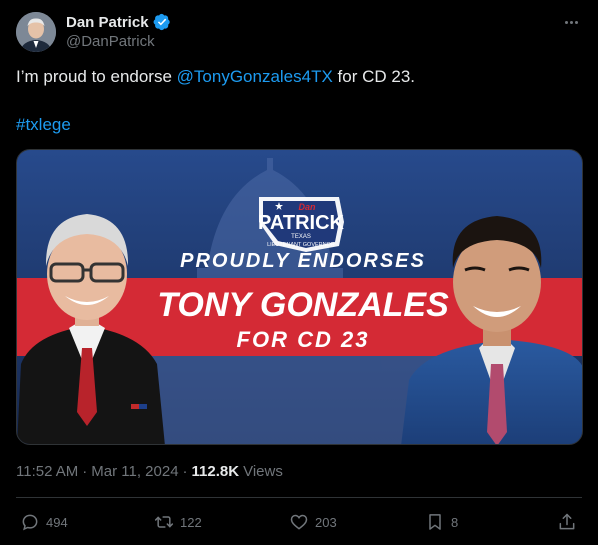 This screenshot has height=545, width=598. Describe the element at coordinates (303, 305) in the screenshot. I see `candidate-name: TONY GONZALES` at that location.